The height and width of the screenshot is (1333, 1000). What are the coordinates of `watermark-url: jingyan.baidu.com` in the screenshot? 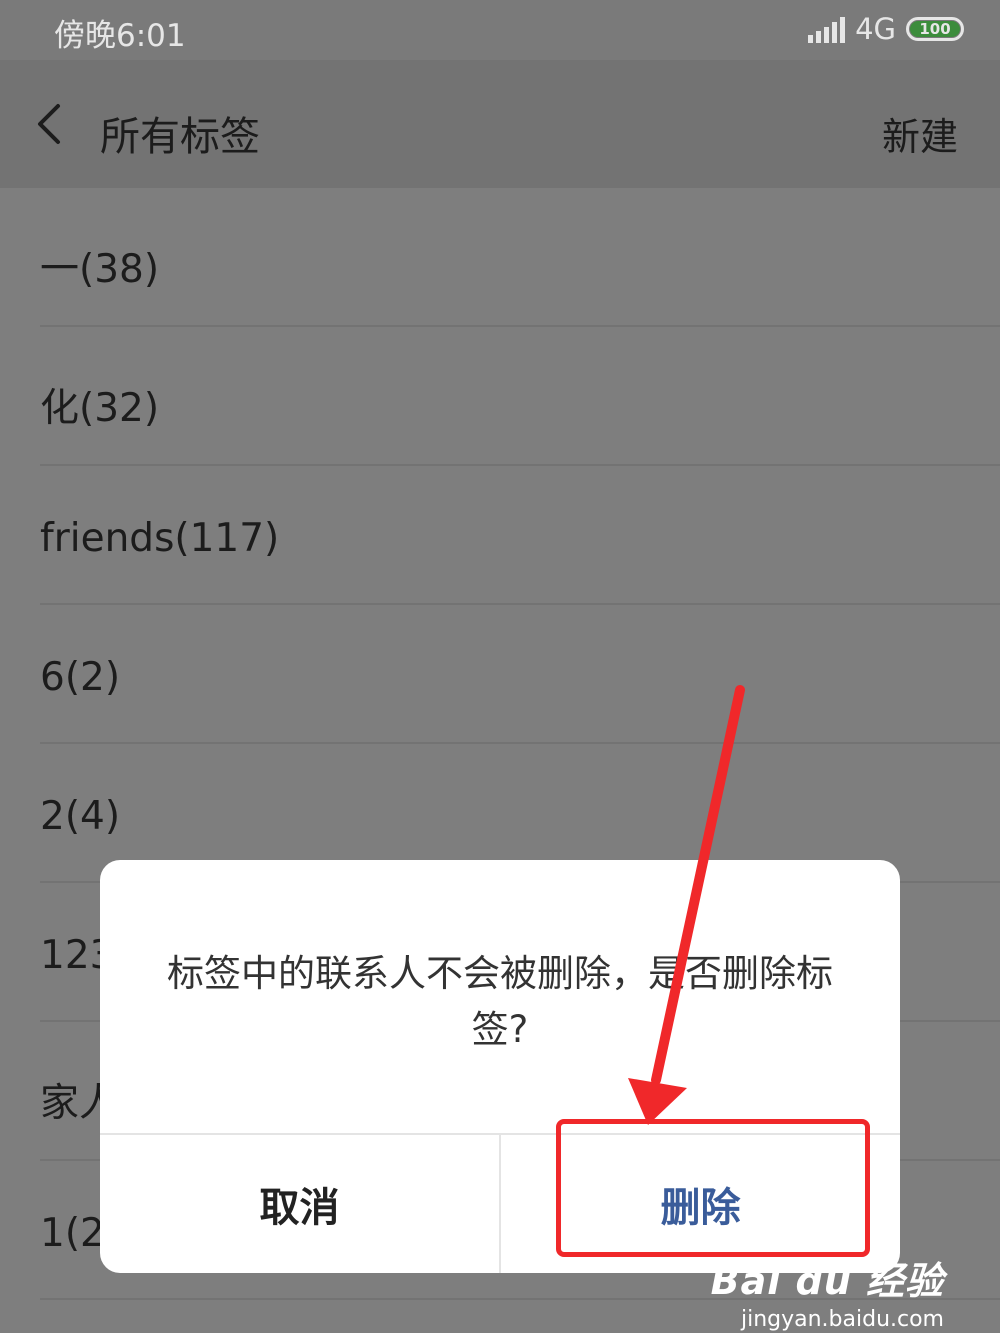 It's located at (842, 1319).